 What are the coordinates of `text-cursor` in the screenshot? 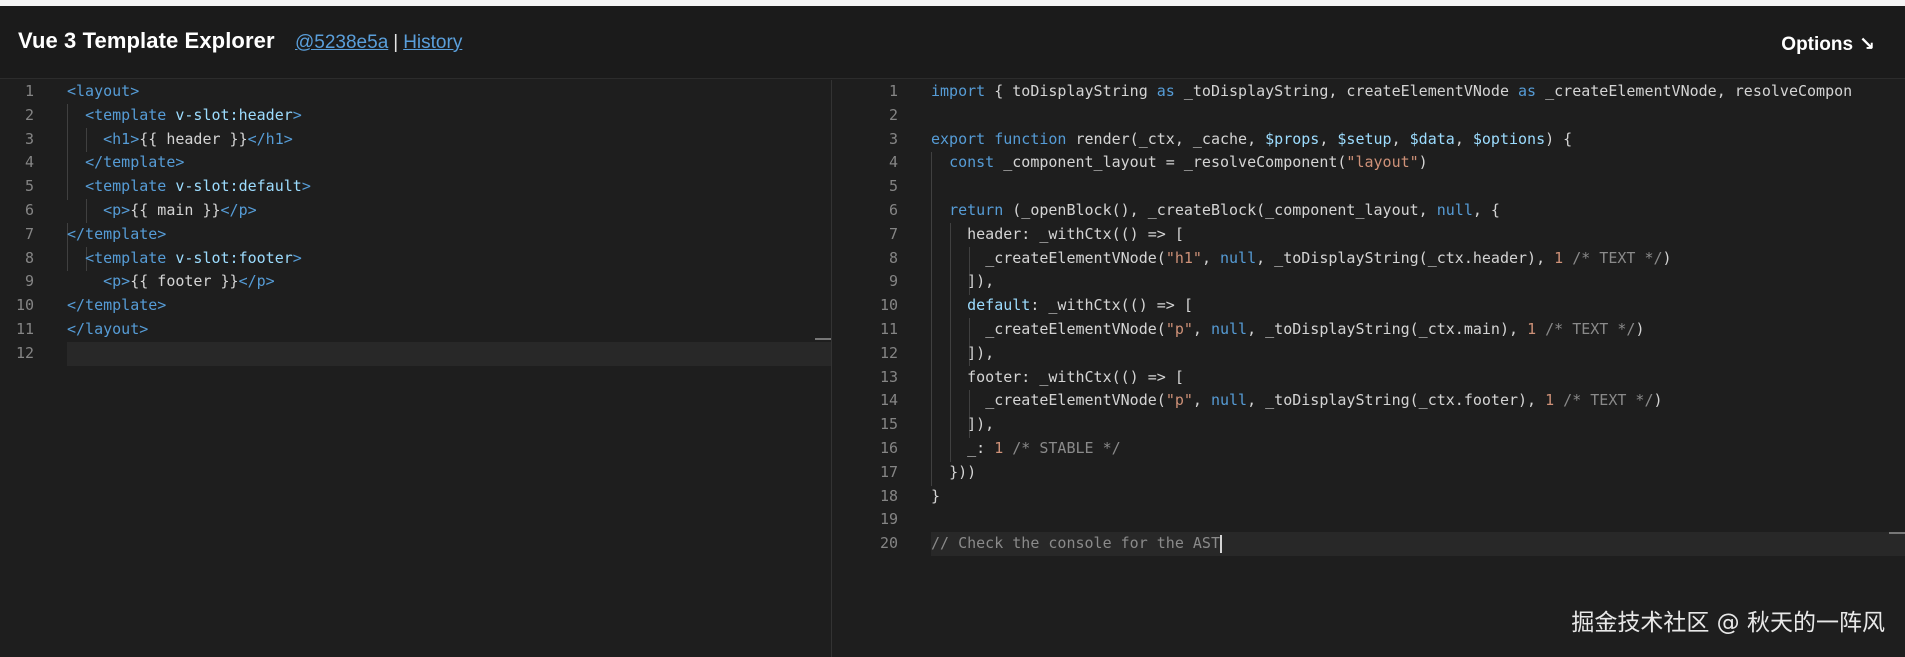 It's located at (1220, 543).